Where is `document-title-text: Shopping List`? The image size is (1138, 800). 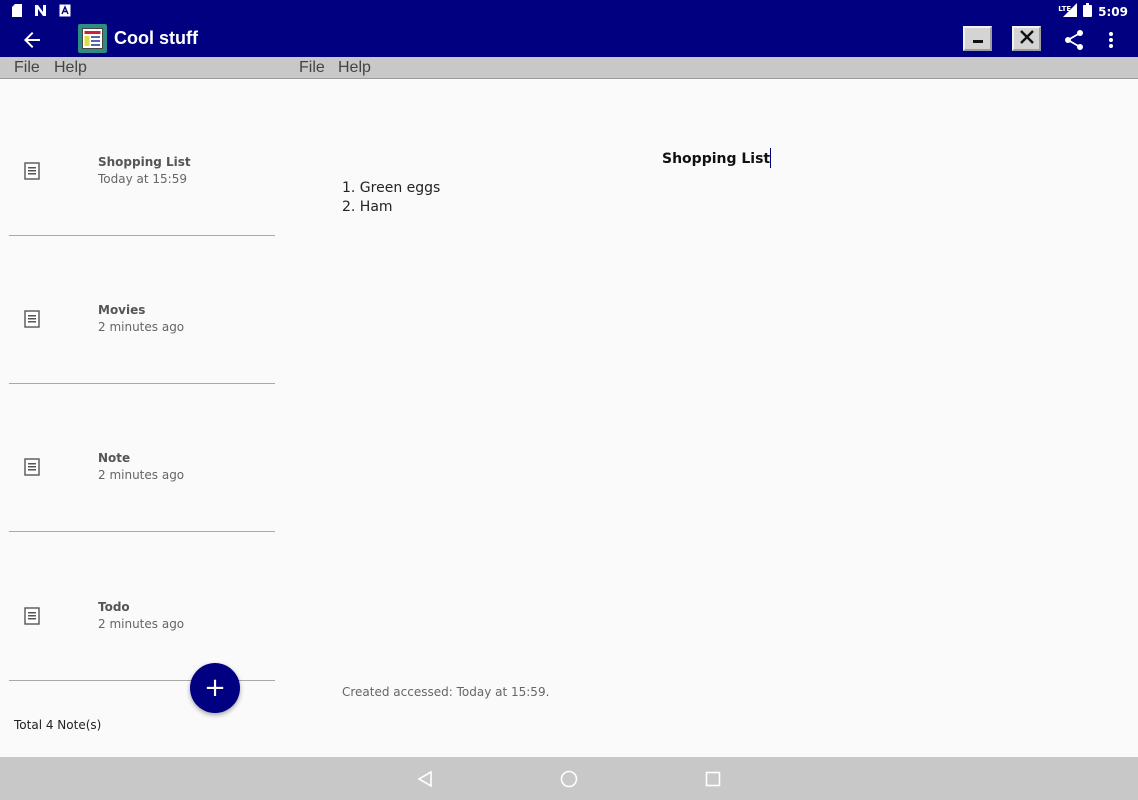 document-title-text: Shopping List is located at coordinates (716, 159).